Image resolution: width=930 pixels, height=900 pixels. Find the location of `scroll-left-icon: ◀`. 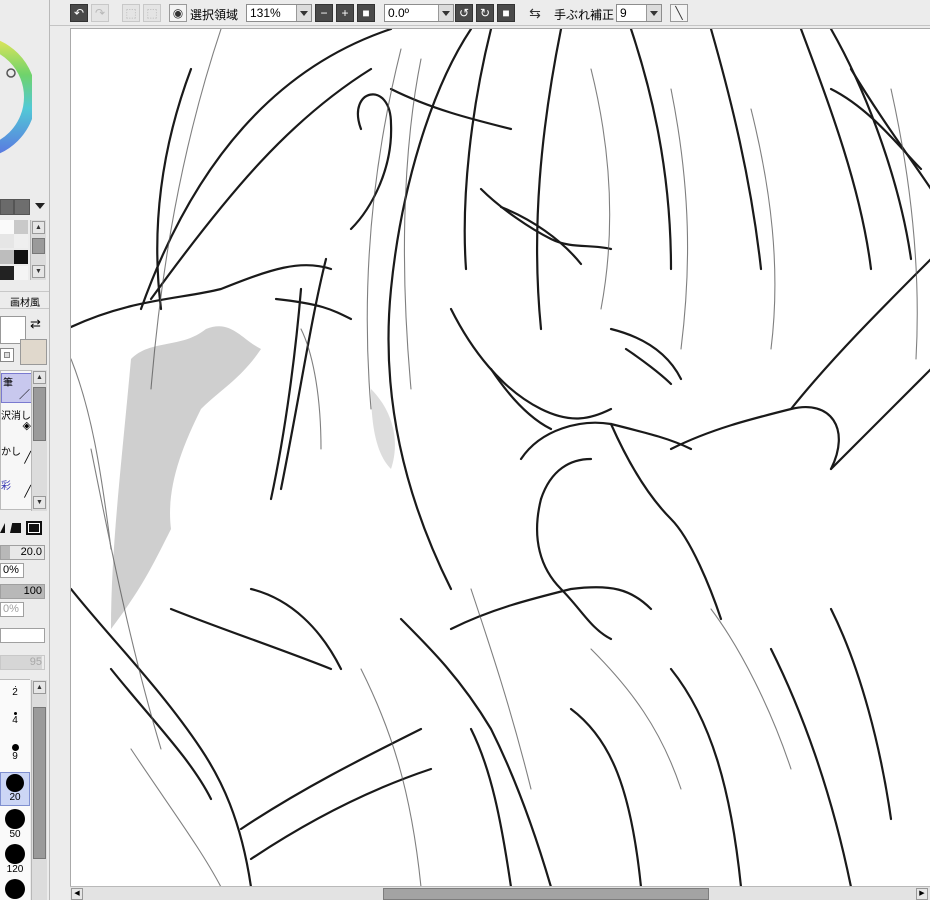

scroll-left-icon: ◀ is located at coordinates (77, 894).